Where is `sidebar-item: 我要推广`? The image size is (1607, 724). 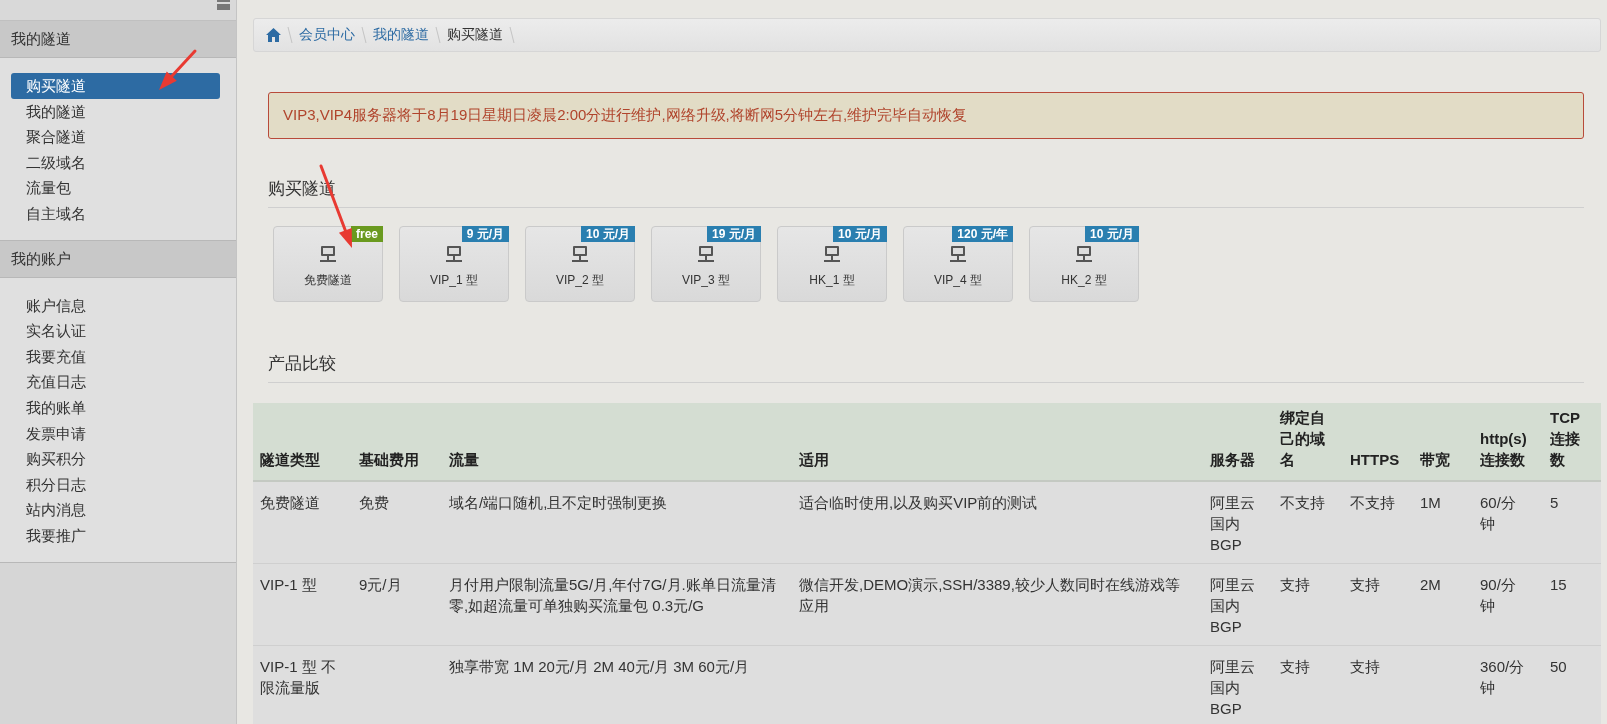 sidebar-item: 我要推广 is located at coordinates (115, 535).